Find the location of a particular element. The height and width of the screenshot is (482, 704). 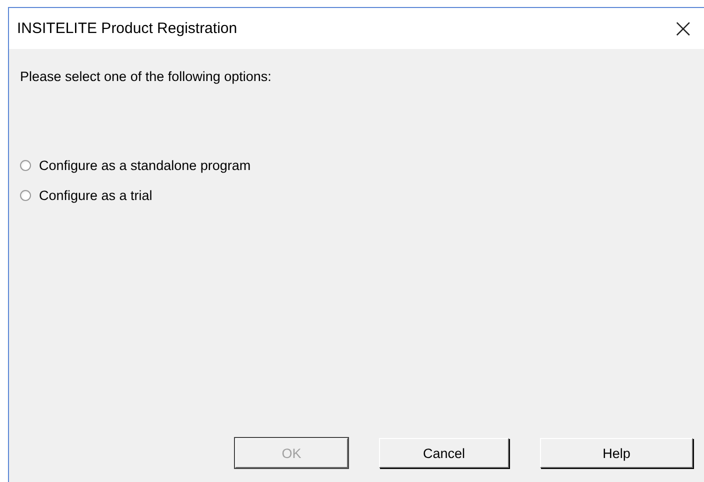

close-button: × is located at coordinates (683, 29).